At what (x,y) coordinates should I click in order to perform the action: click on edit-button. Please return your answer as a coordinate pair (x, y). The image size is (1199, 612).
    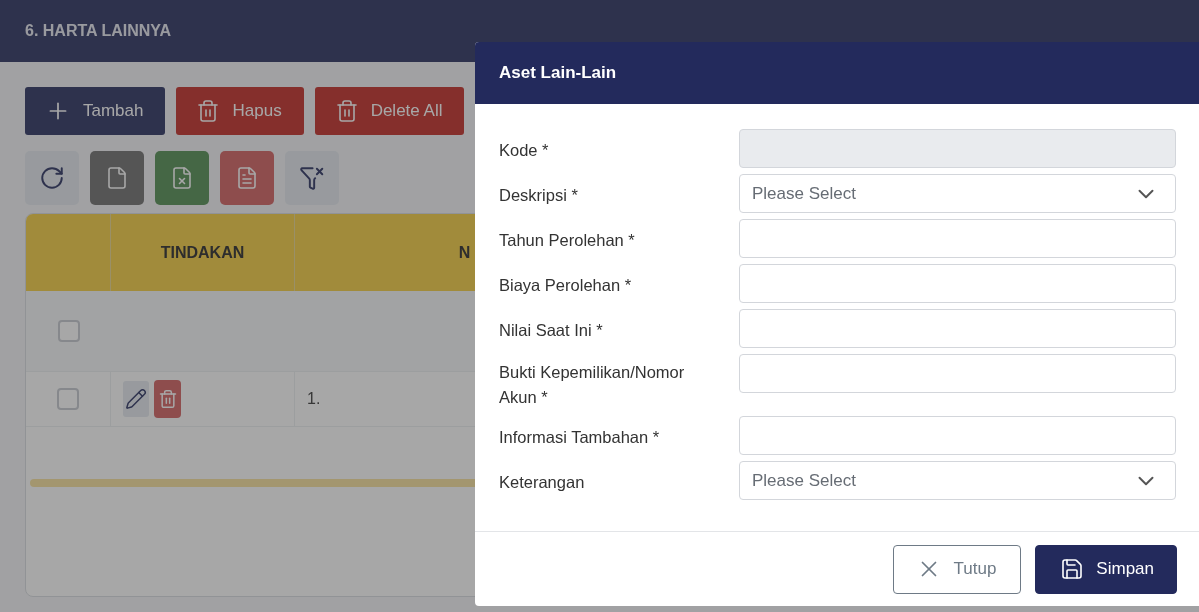
    Looking at the image, I should click on (136, 399).